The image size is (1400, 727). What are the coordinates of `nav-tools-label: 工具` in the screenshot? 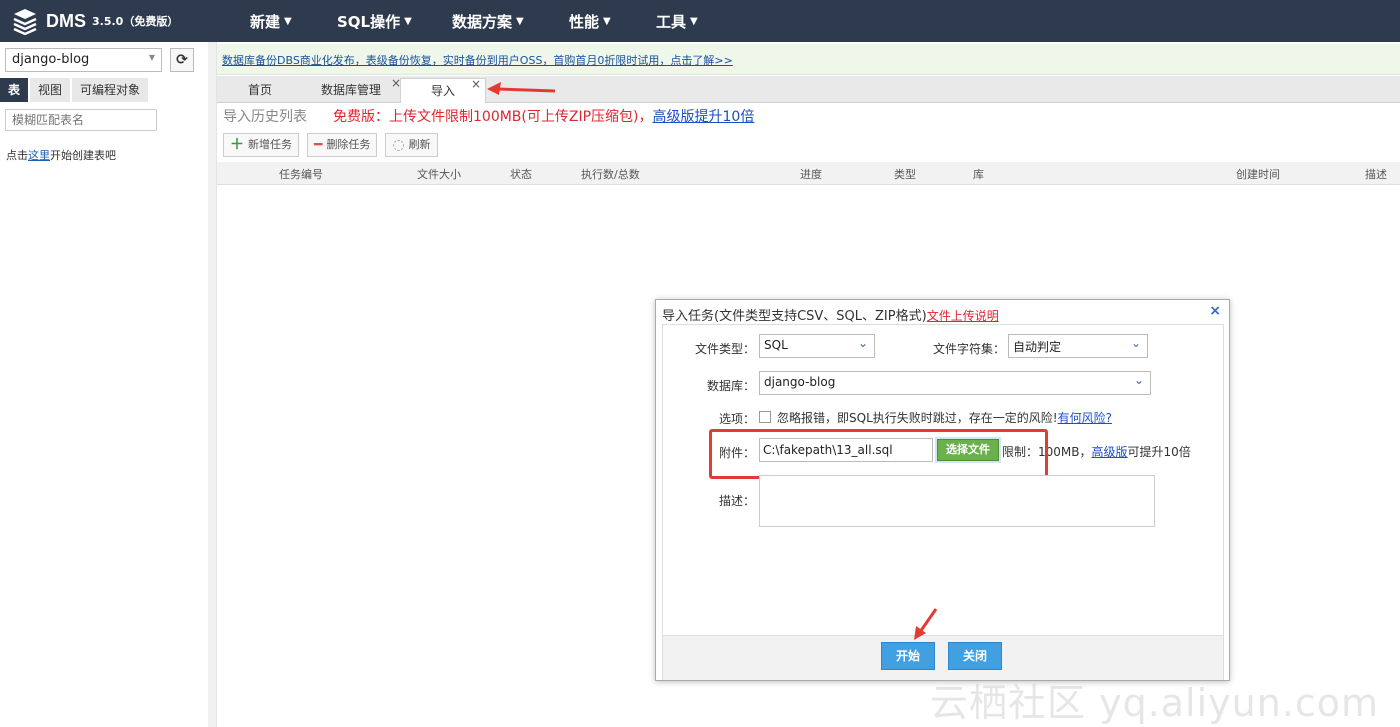 It's located at (671, 21).